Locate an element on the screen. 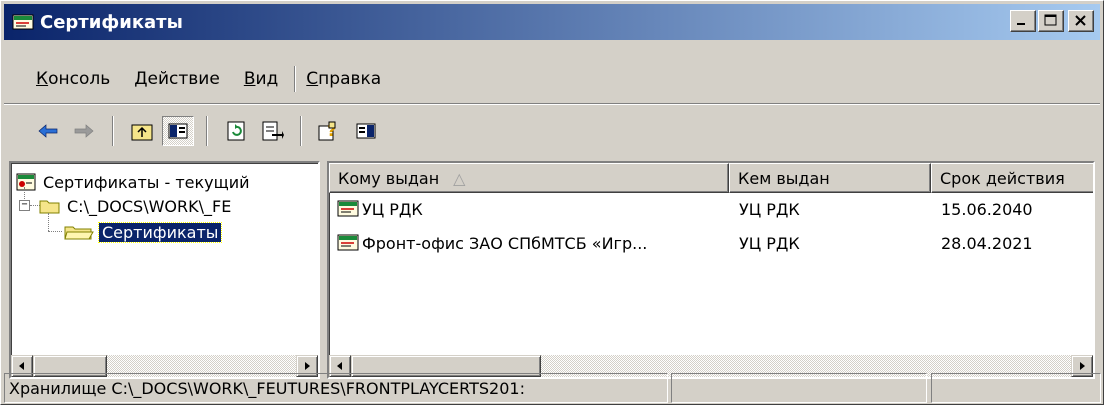  maximize-icon is located at coordinates (1050, 20).